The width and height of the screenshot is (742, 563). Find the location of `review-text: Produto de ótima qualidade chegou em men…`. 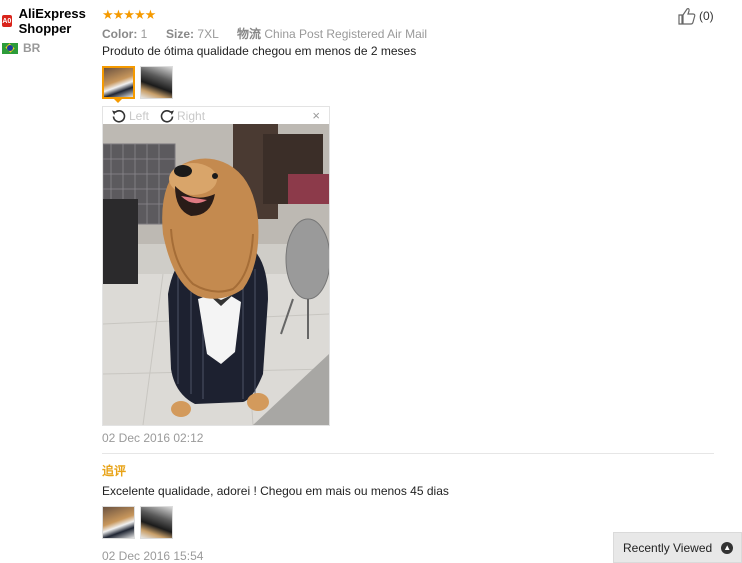

review-text: Produto de ótima qualidade chegou em men… is located at coordinates (259, 51).